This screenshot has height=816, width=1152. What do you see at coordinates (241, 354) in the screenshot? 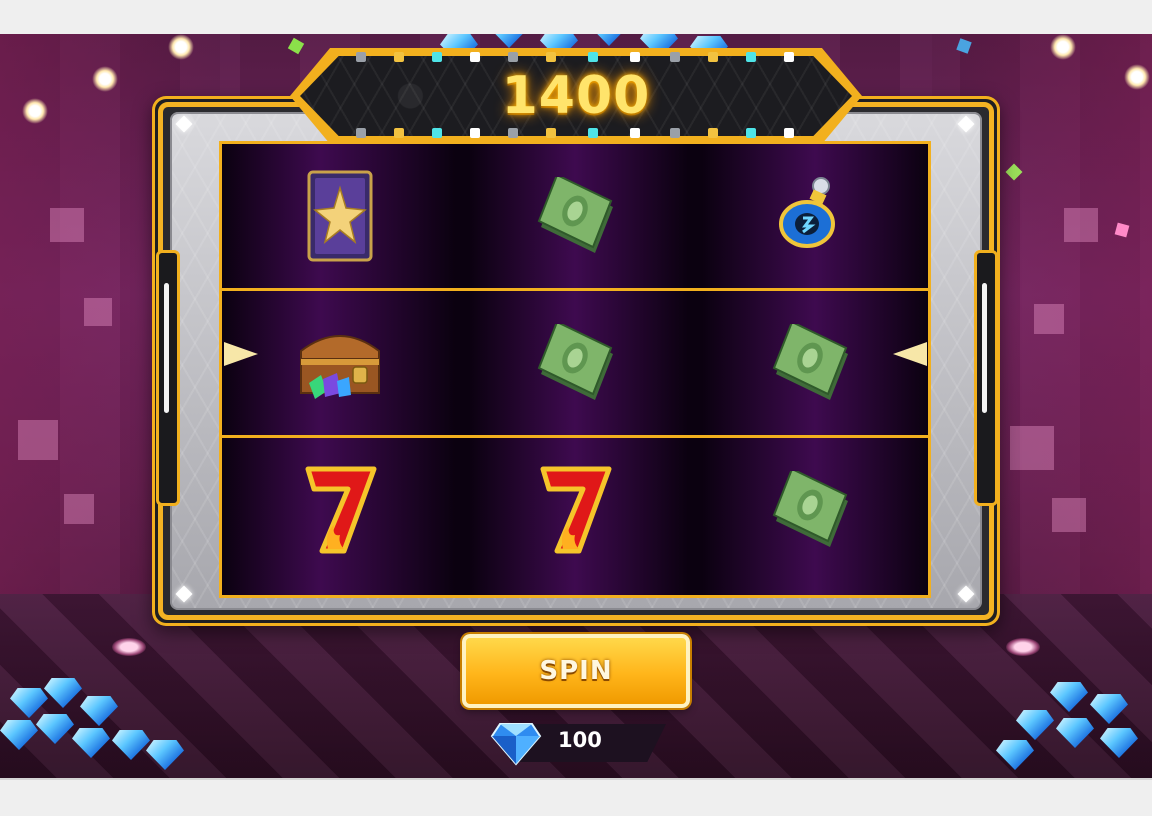
I see `payline-arrow-left-icon` at bounding box center [241, 354].